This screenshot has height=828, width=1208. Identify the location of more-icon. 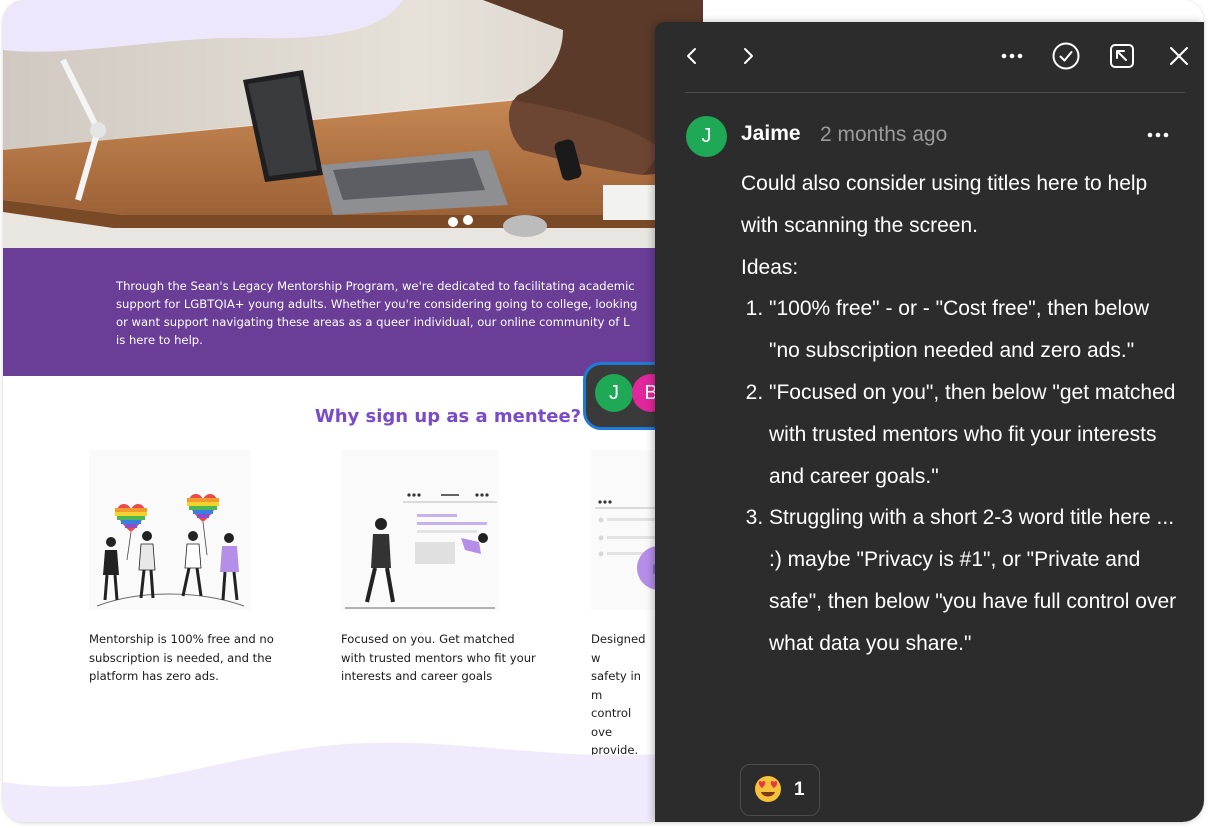
(1012, 56).